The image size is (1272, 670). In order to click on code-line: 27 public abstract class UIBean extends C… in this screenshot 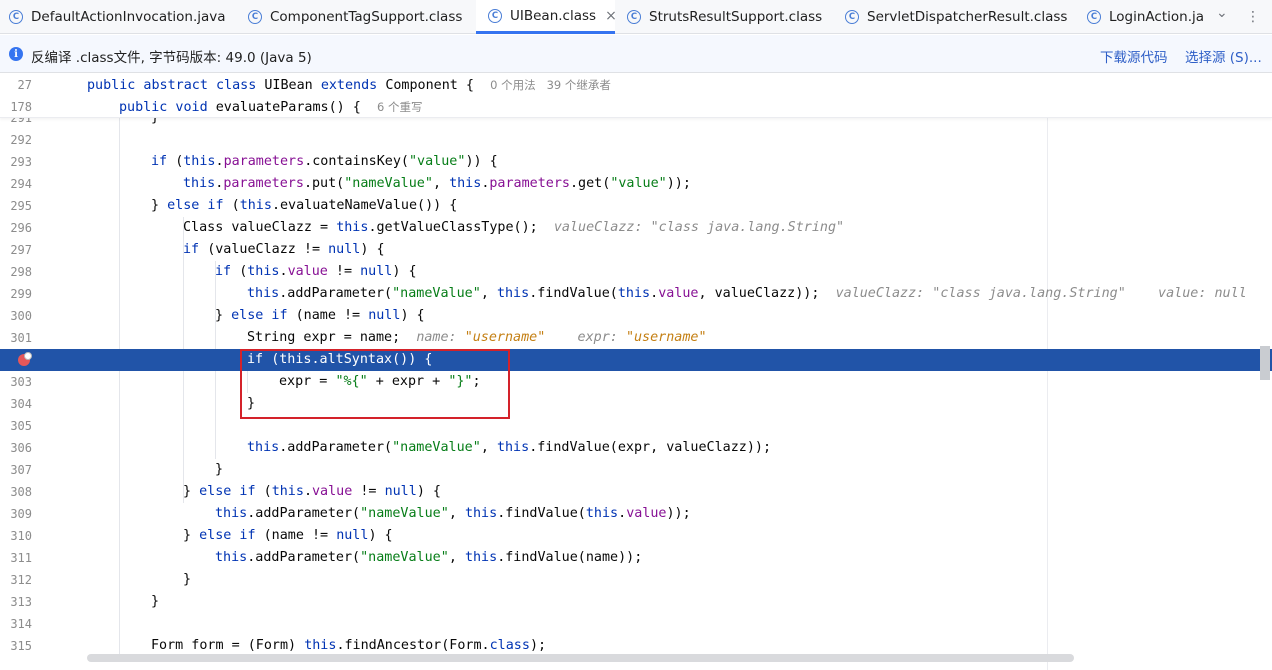, I will do `click(636, 85)`.